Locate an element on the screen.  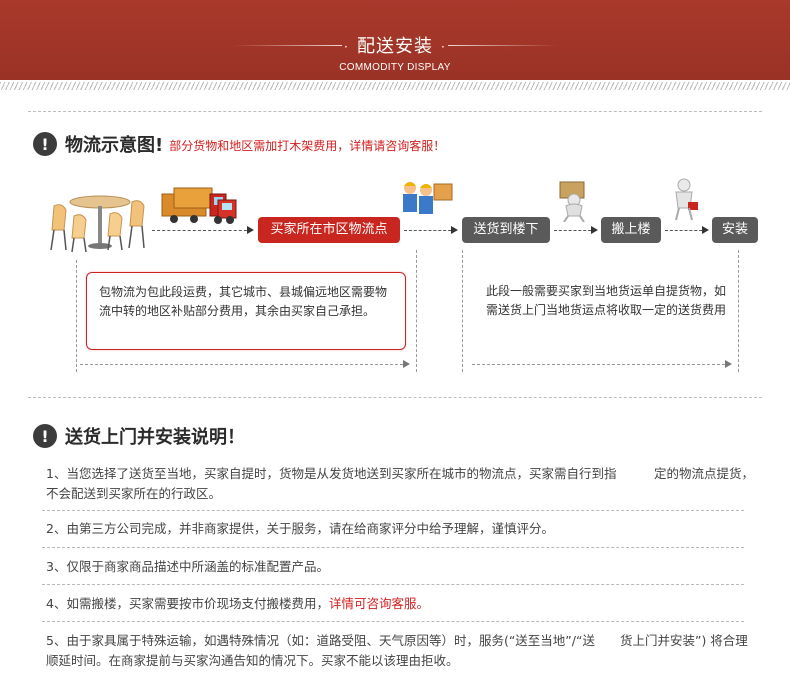
flow-step-carry-upstairs: 搬上楼 is located at coordinates (631, 230).